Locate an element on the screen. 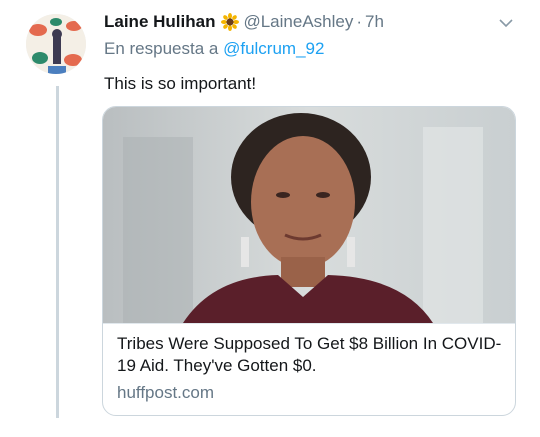 The width and height of the screenshot is (540, 437). thread-line is located at coordinates (57, 252).